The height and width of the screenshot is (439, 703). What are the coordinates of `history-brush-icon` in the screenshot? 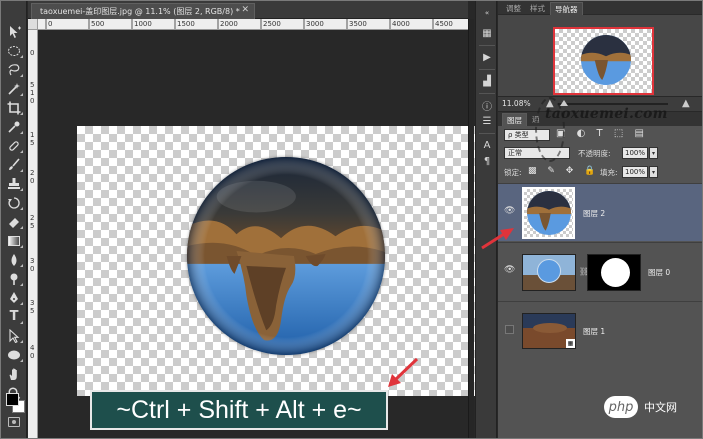 It's located at (14, 202).